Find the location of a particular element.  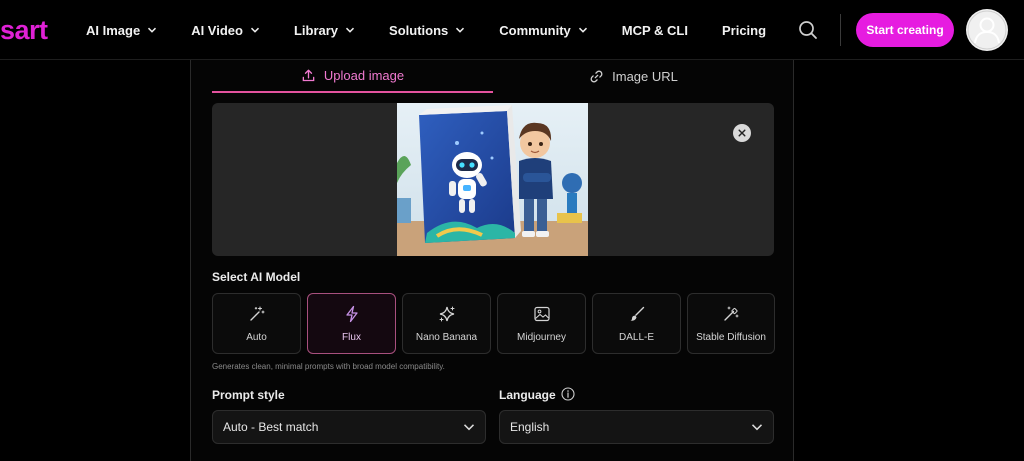

nav-divider is located at coordinates (840, 30).